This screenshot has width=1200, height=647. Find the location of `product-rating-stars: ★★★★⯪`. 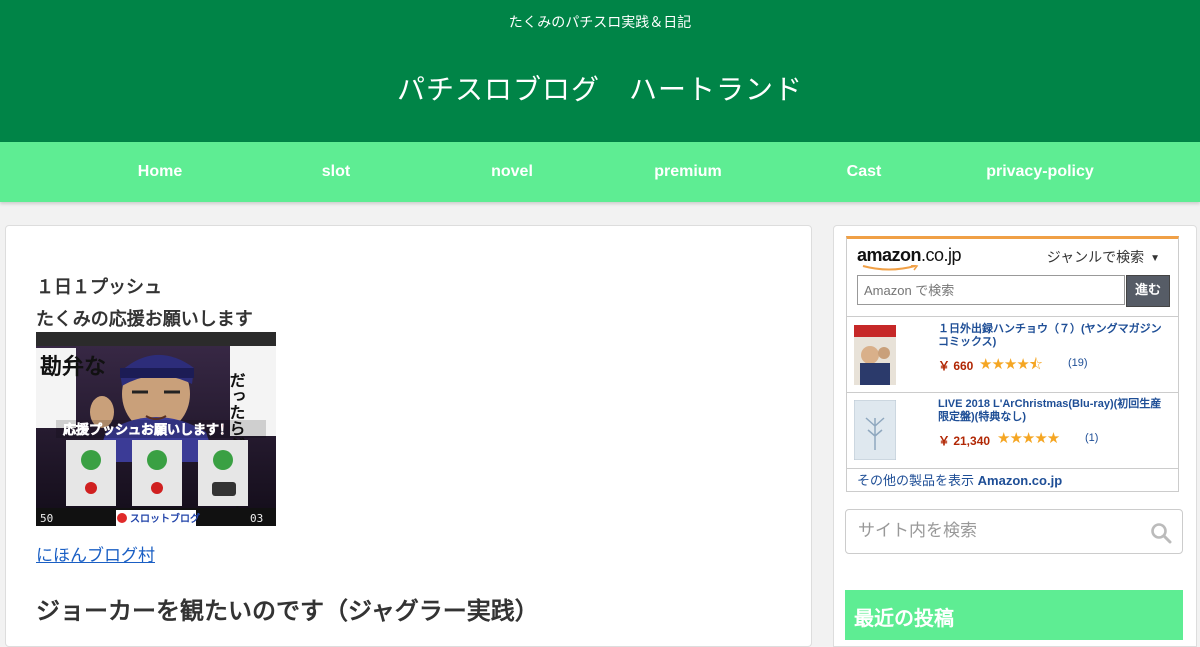

product-rating-stars: ★★★★⯪ is located at coordinates (1011, 364).